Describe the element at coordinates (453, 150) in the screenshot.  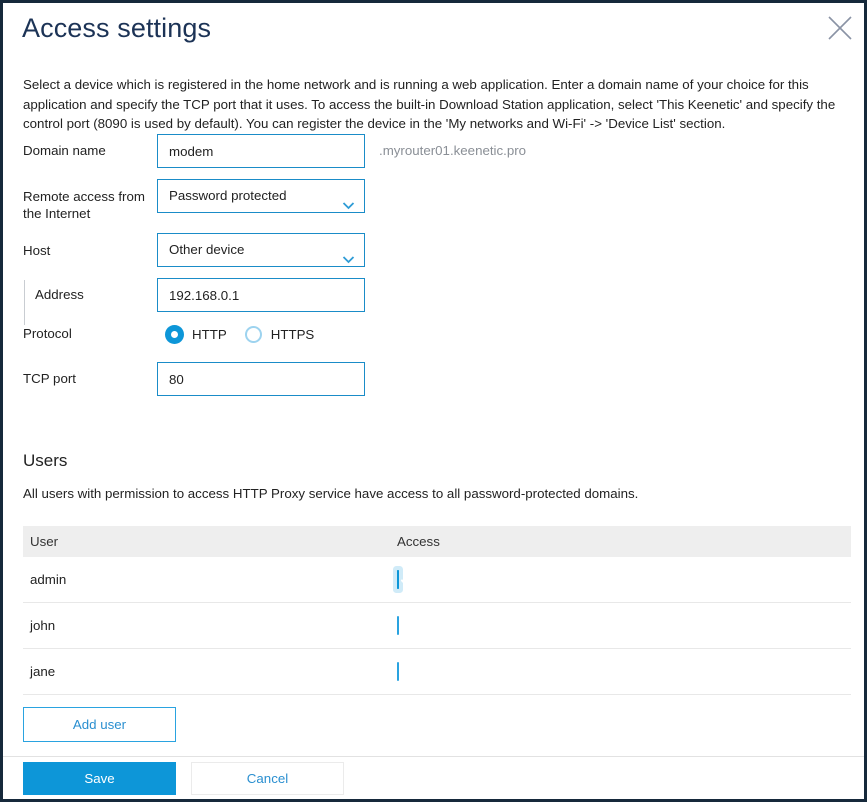
I see `domain-suffix-text: .myrouter01.keenetic.pro` at that location.